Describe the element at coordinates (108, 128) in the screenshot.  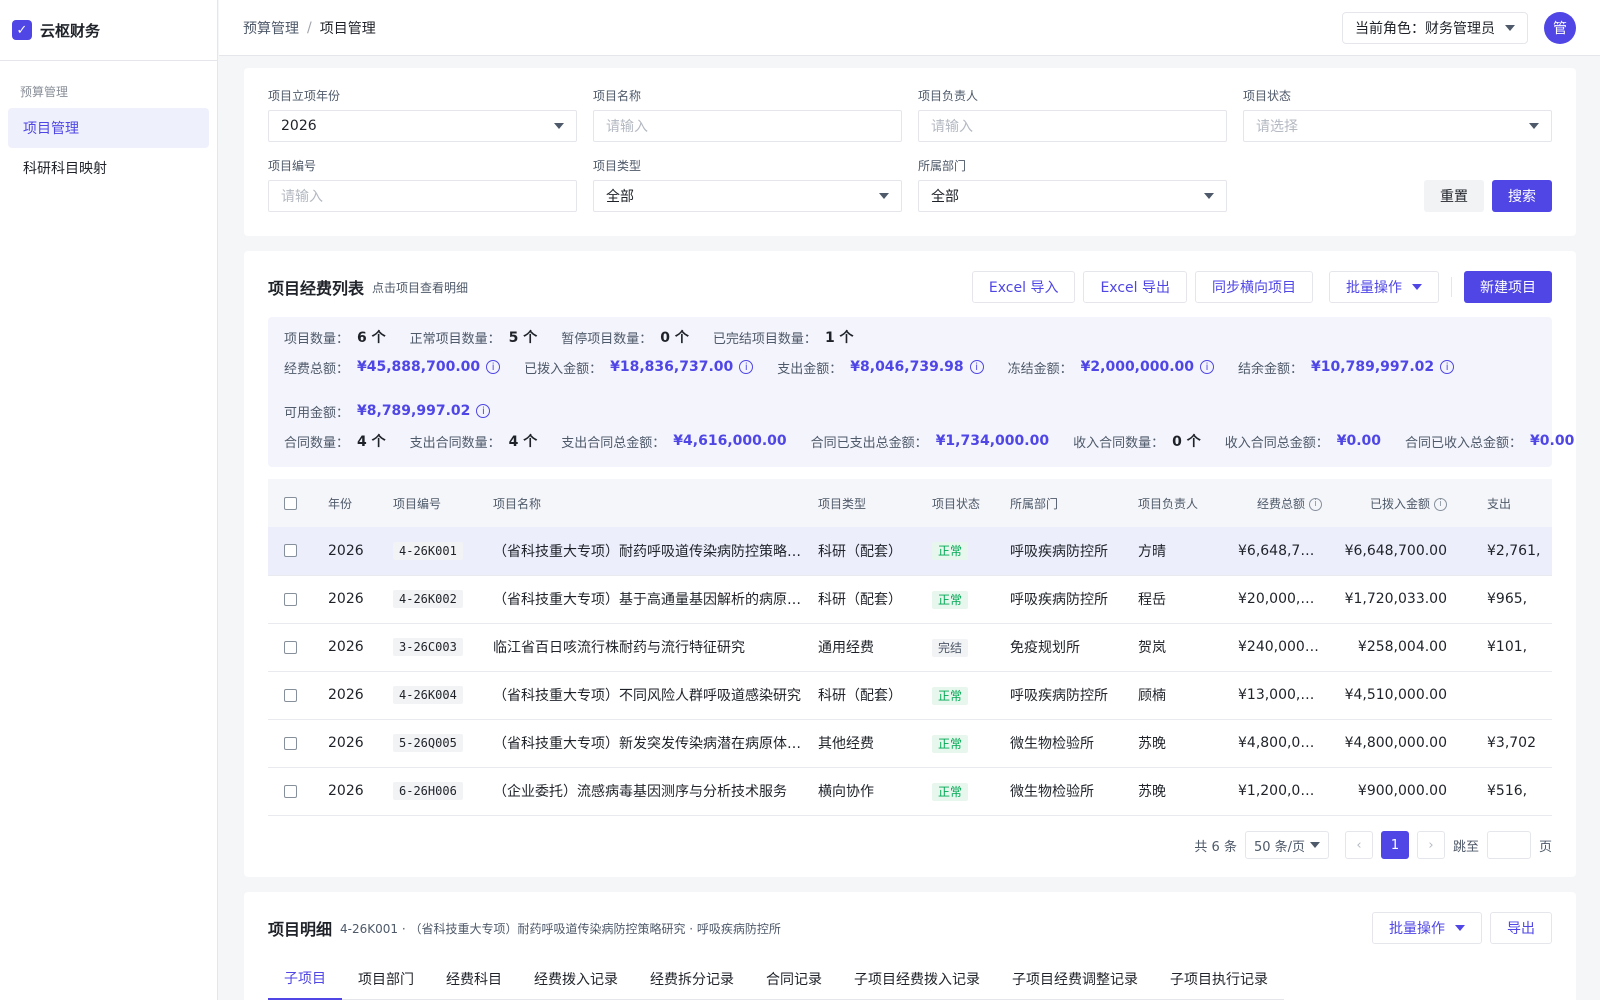
I see `sidebar-item-project-management: 项目管理` at that location.